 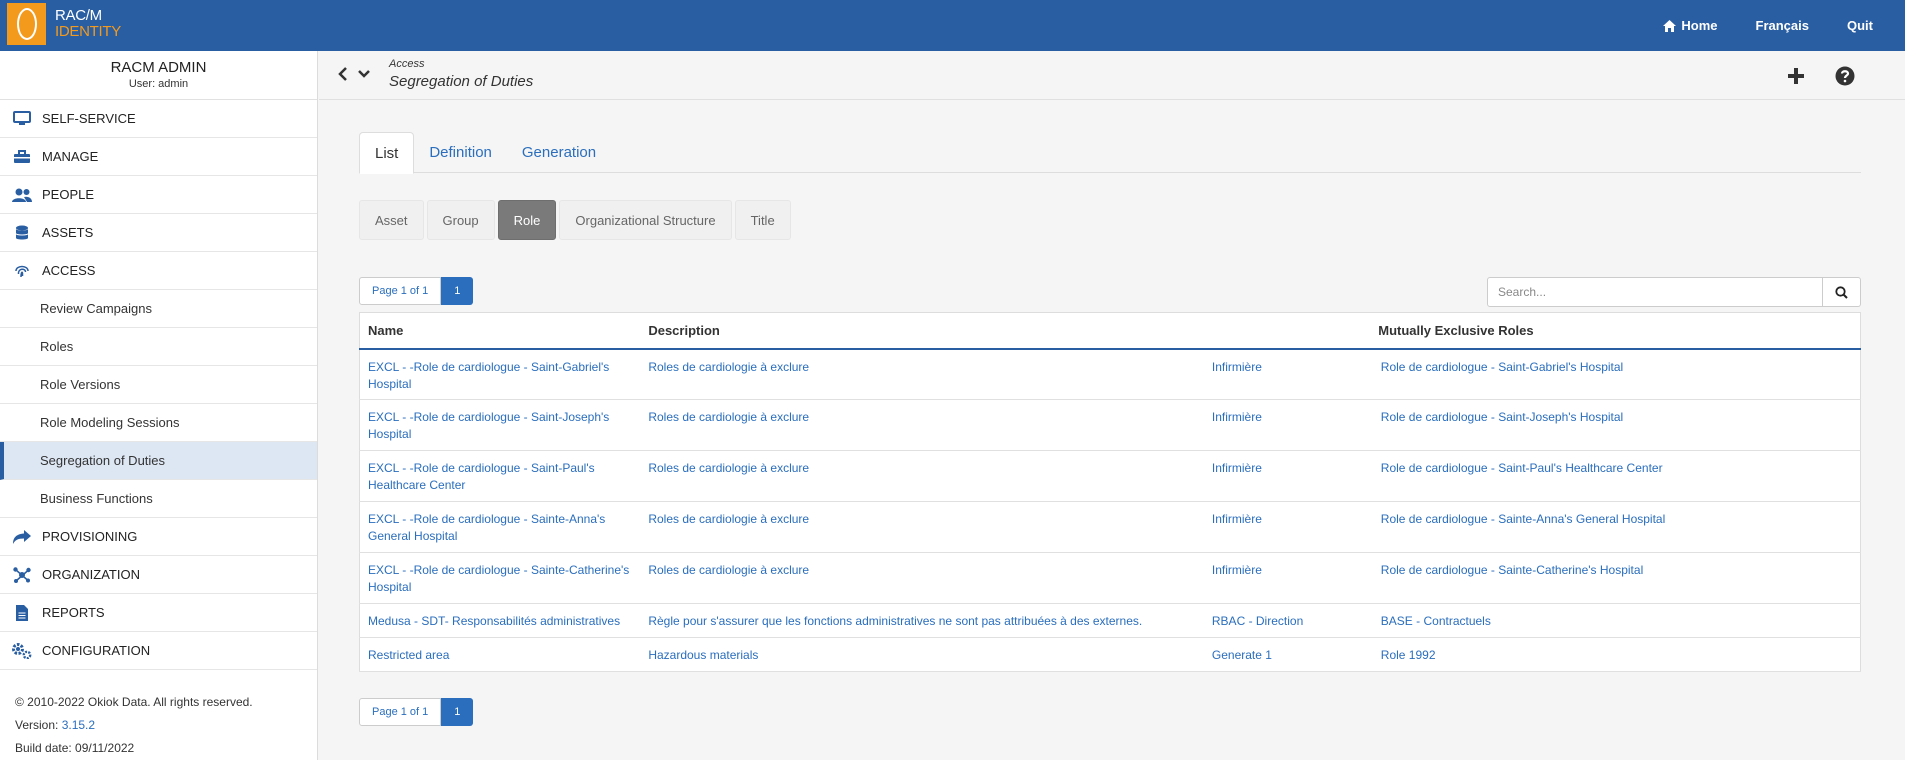 I want to click on sidebar-subitem-business-functions: Business Functions, so click(x=158, y=499).